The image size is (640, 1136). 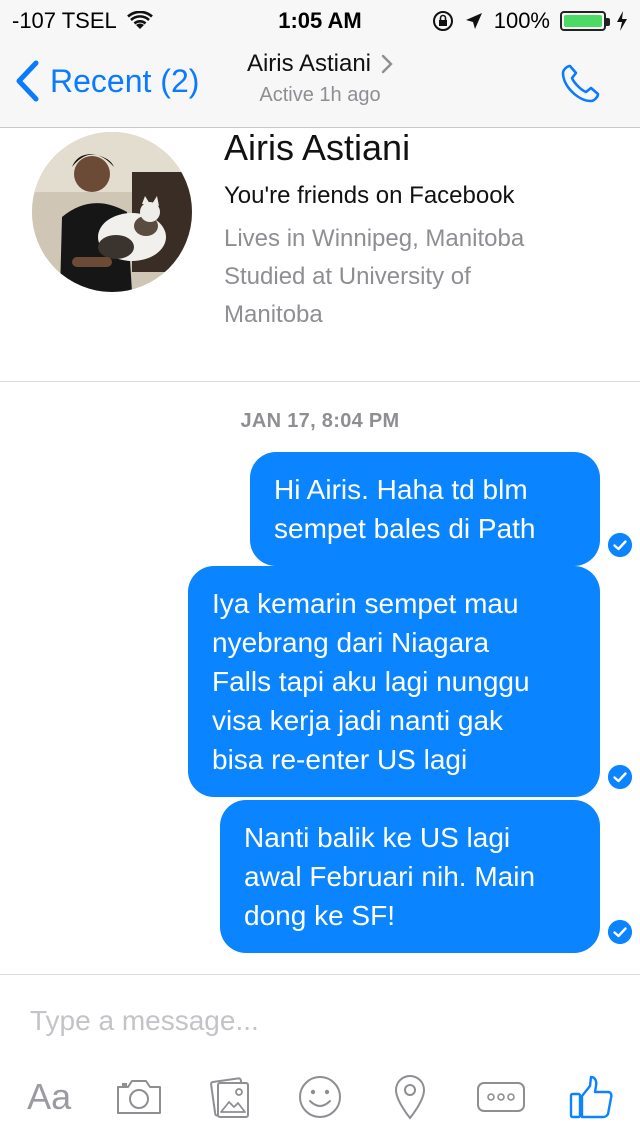 What do you see at coordinates (377, 837) in the screenshot?
I see `message-line: Nanti balik ke US lagi` at bounding box center [377, 837].